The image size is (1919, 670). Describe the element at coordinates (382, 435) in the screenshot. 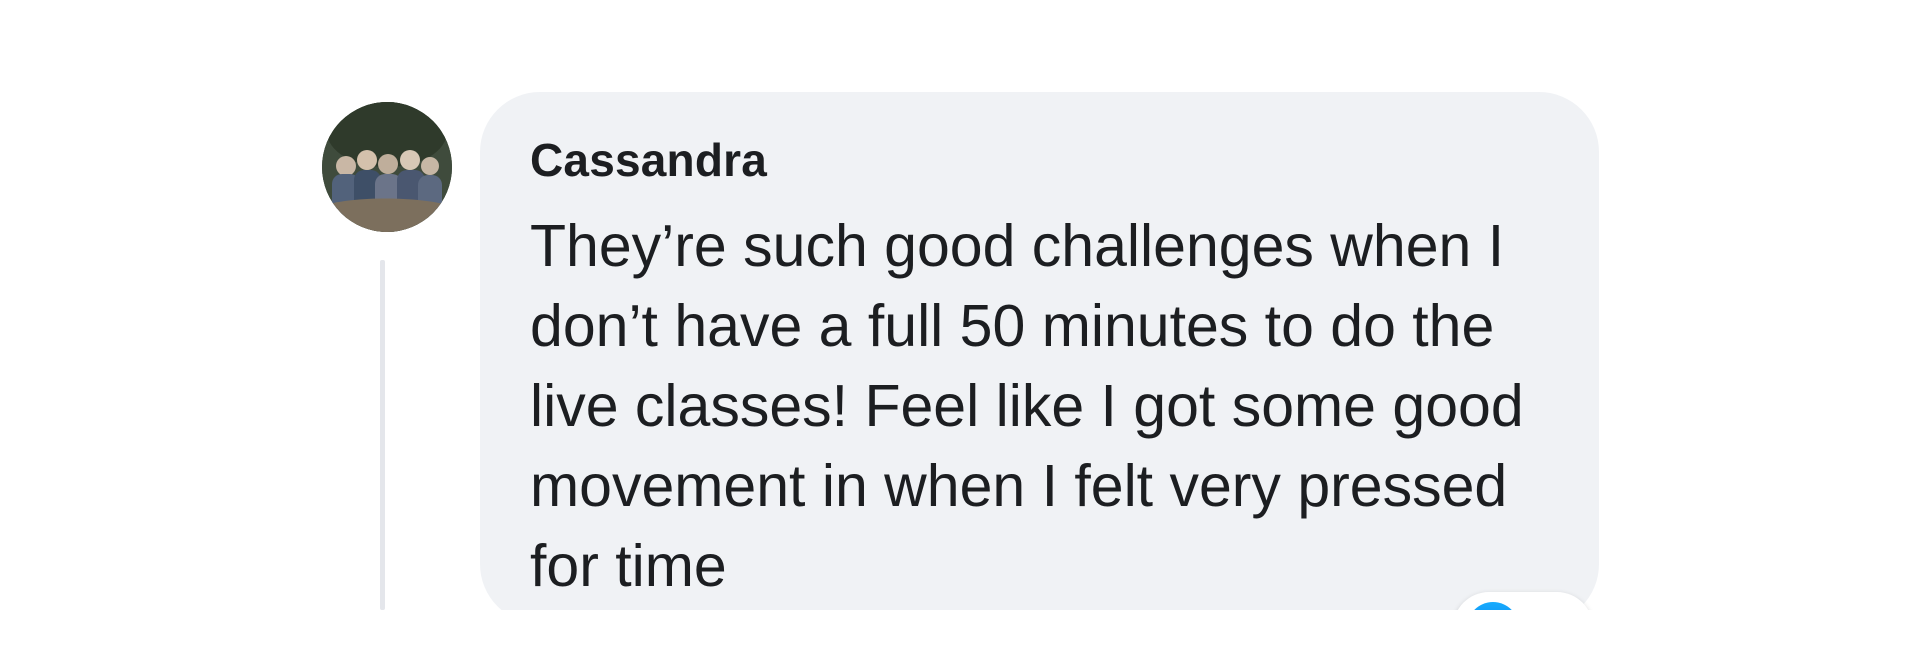

I see `thread-line` at that location.